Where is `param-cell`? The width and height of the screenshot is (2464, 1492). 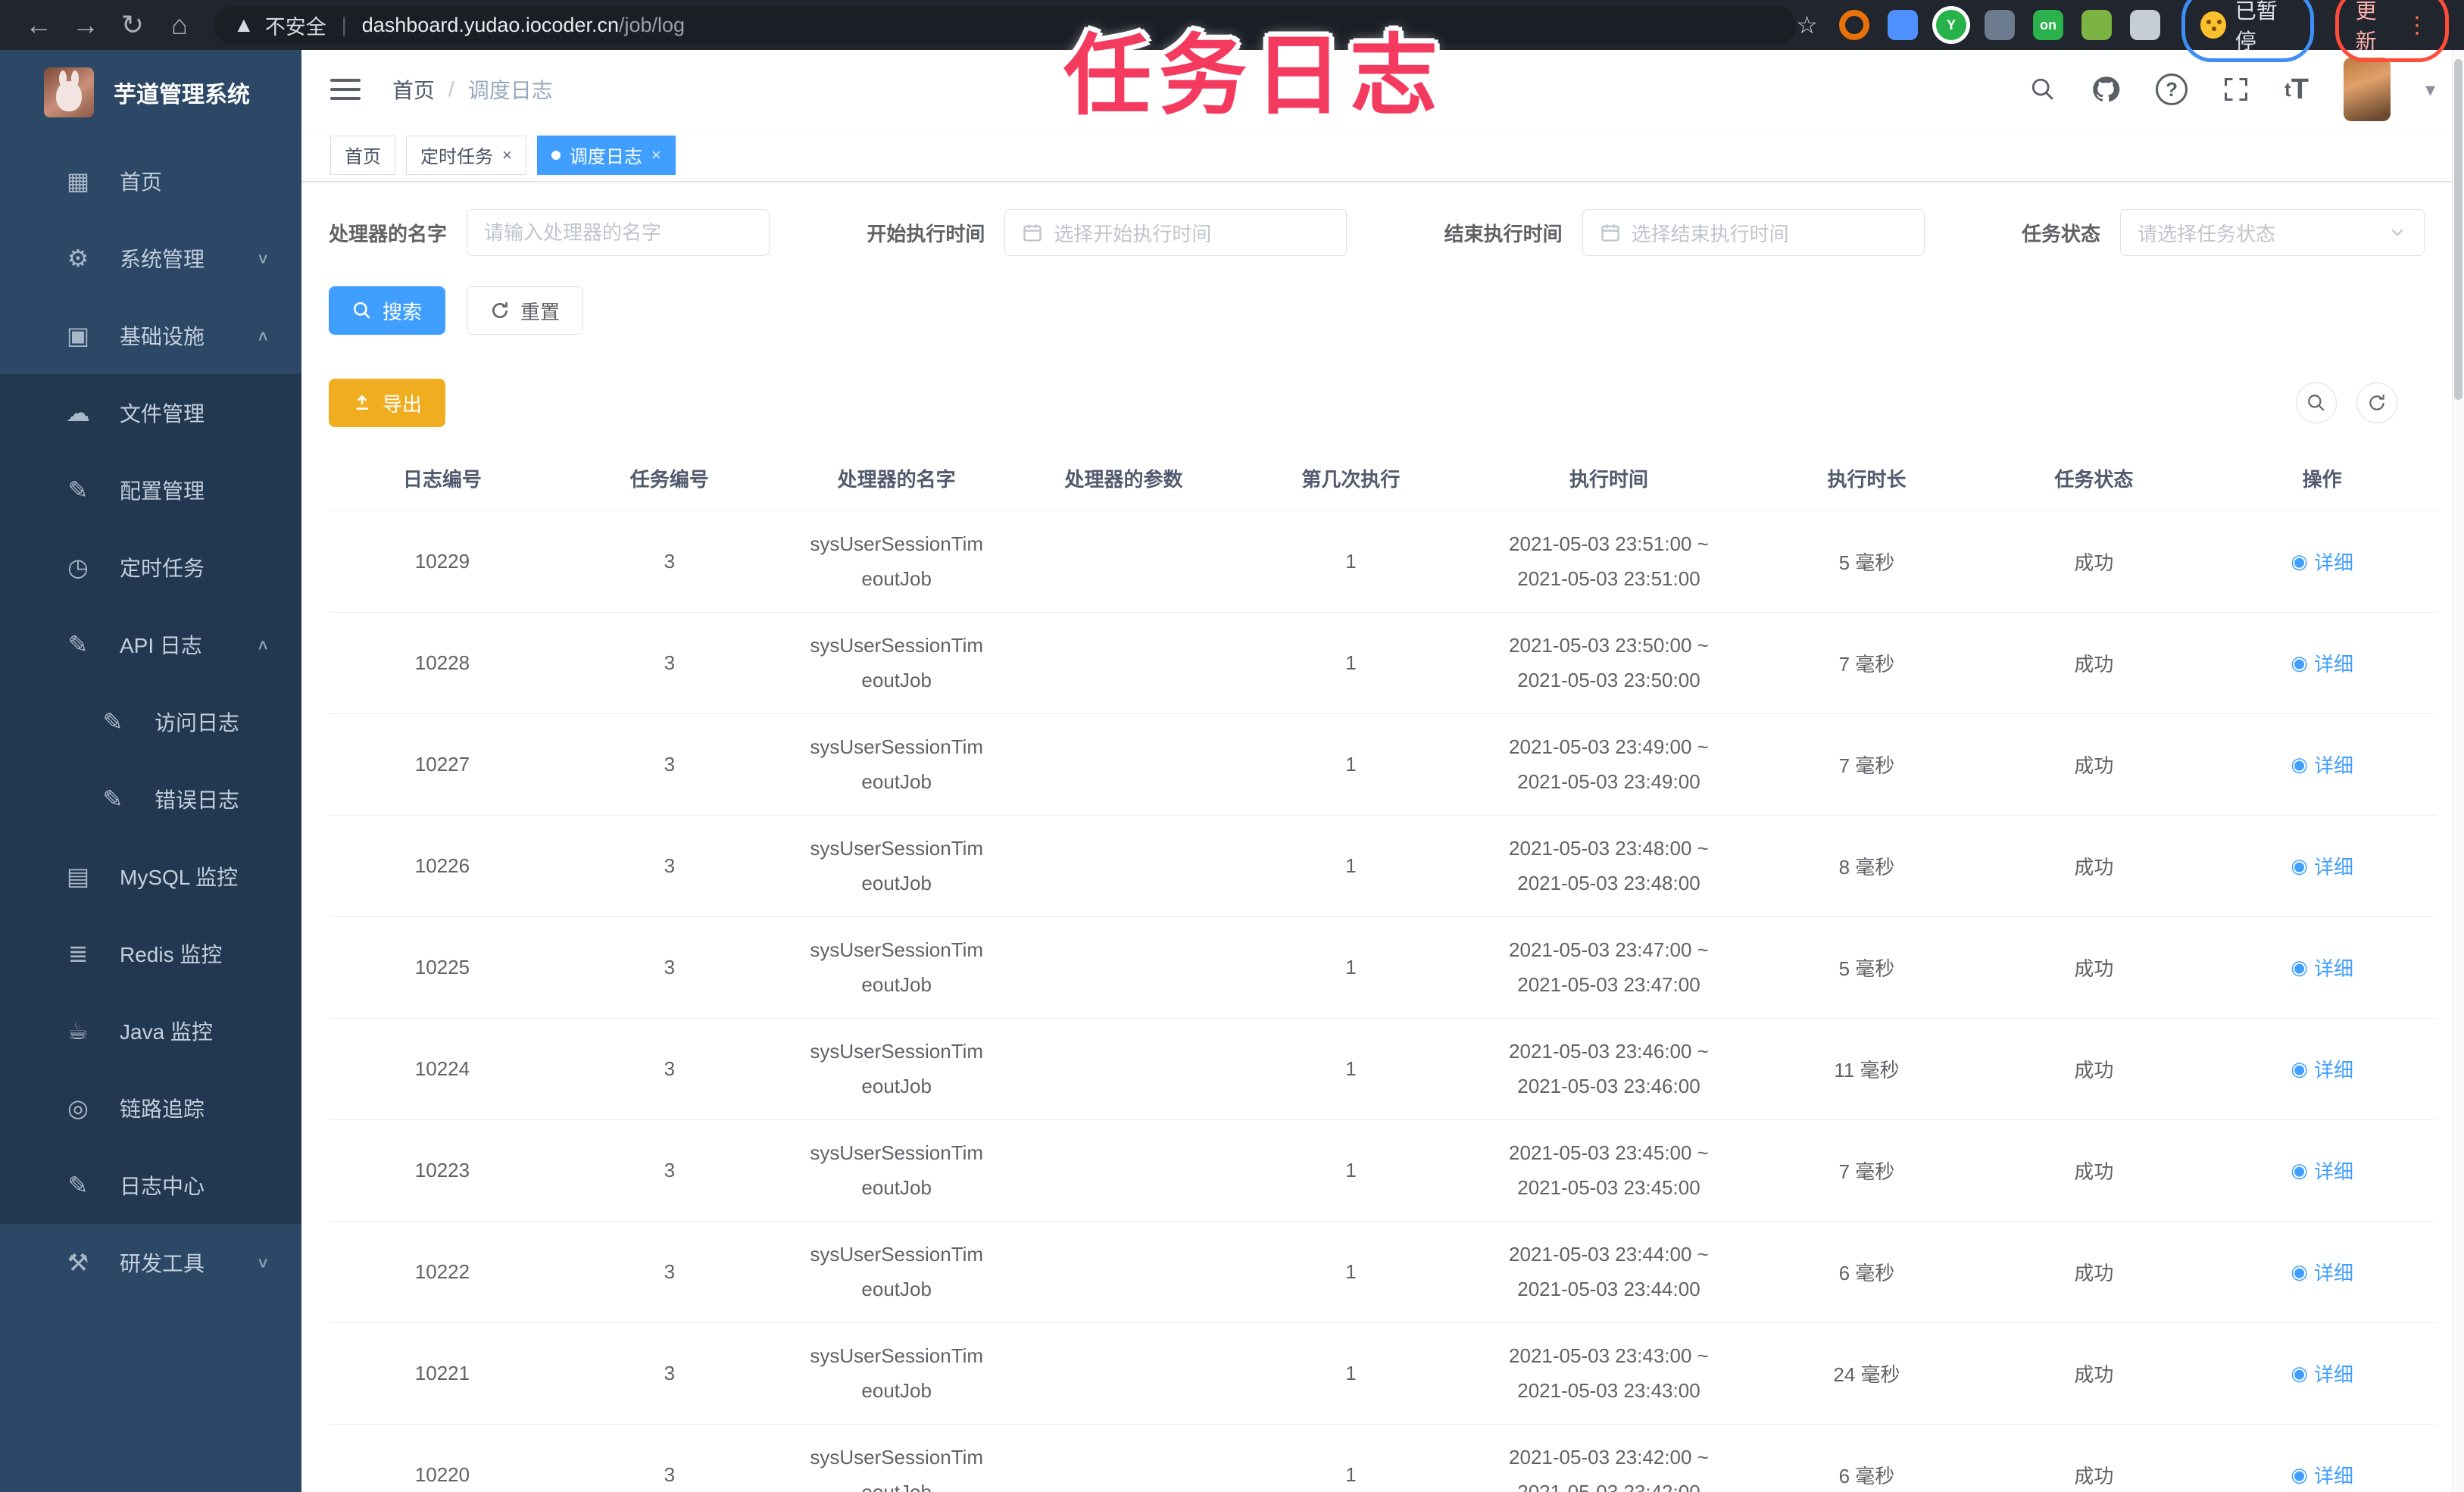 param-cell is located at coordinates (1124, 866).